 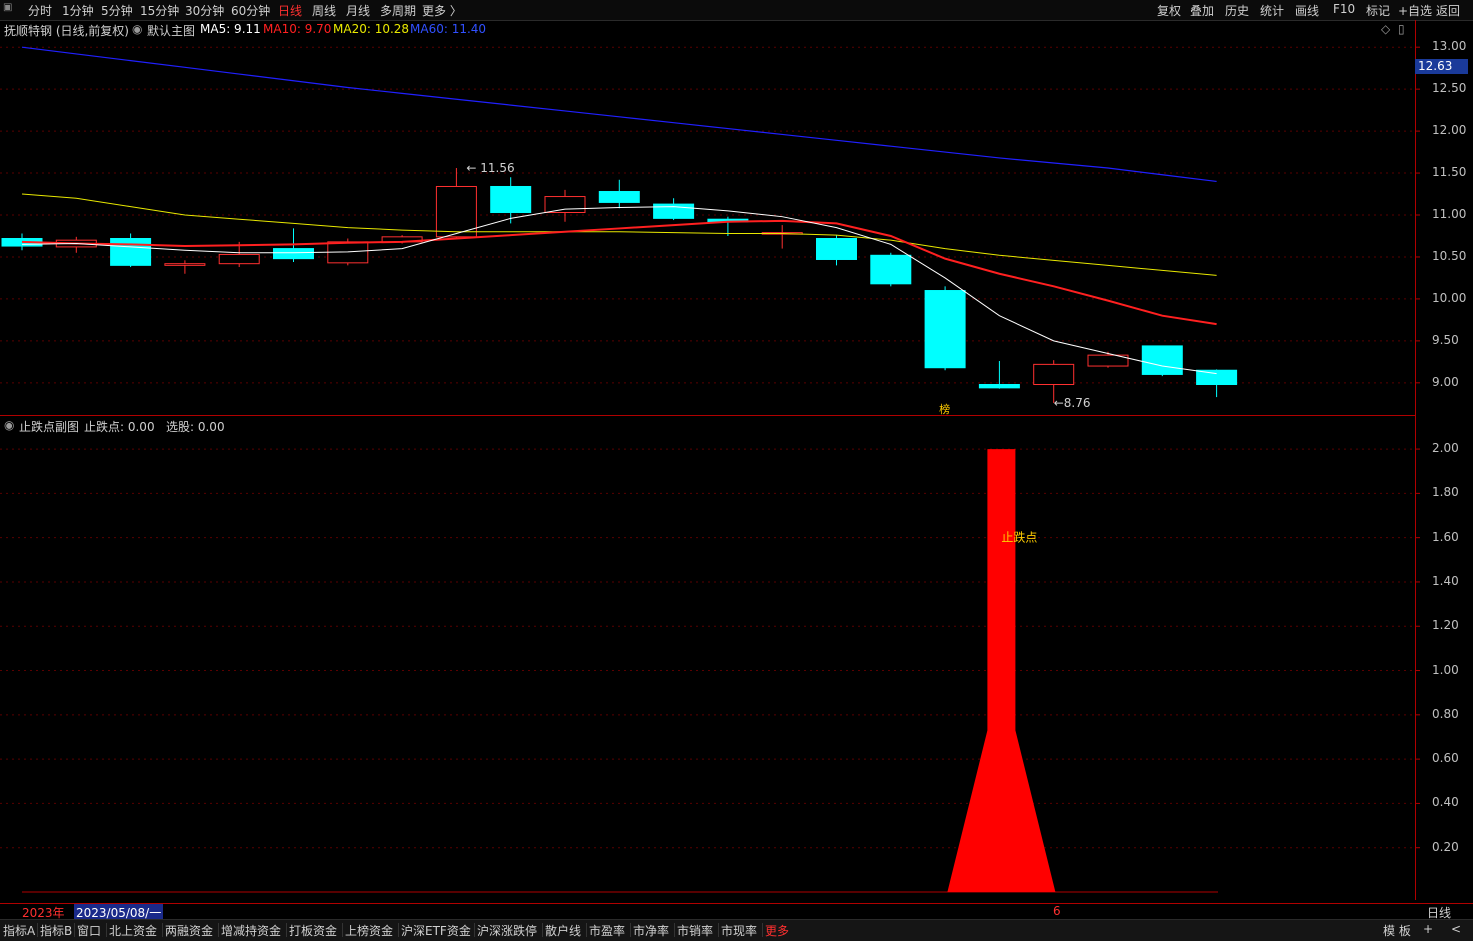 I want to click on high-price-label: ← 11.56, so click(x=490, y=168).